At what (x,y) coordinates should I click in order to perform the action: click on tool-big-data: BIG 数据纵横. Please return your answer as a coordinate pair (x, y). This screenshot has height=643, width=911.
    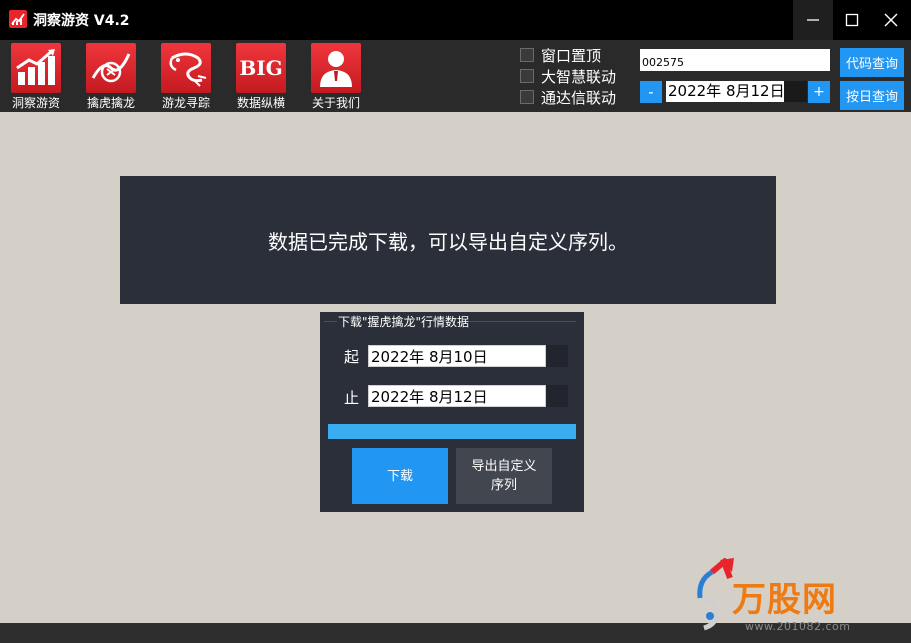
    Looking at the image, I should click on (261, 76).